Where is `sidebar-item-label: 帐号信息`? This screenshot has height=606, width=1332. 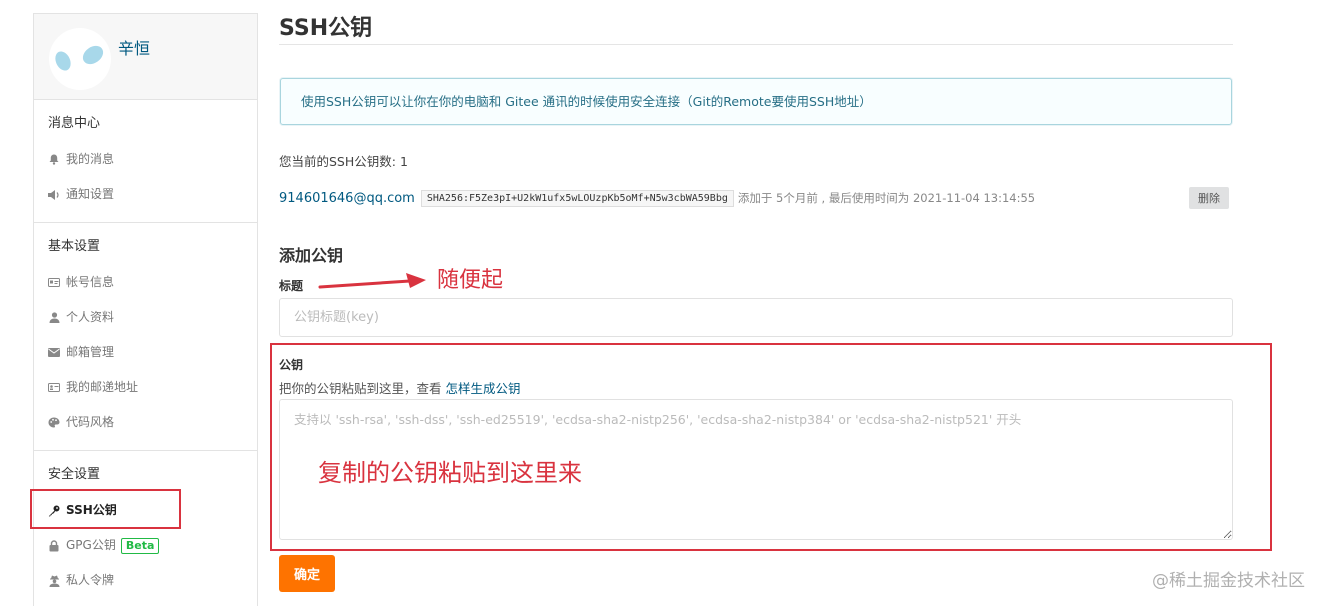 sidebar-item-label: 帐号信息 is located at coordinates (90, 282).